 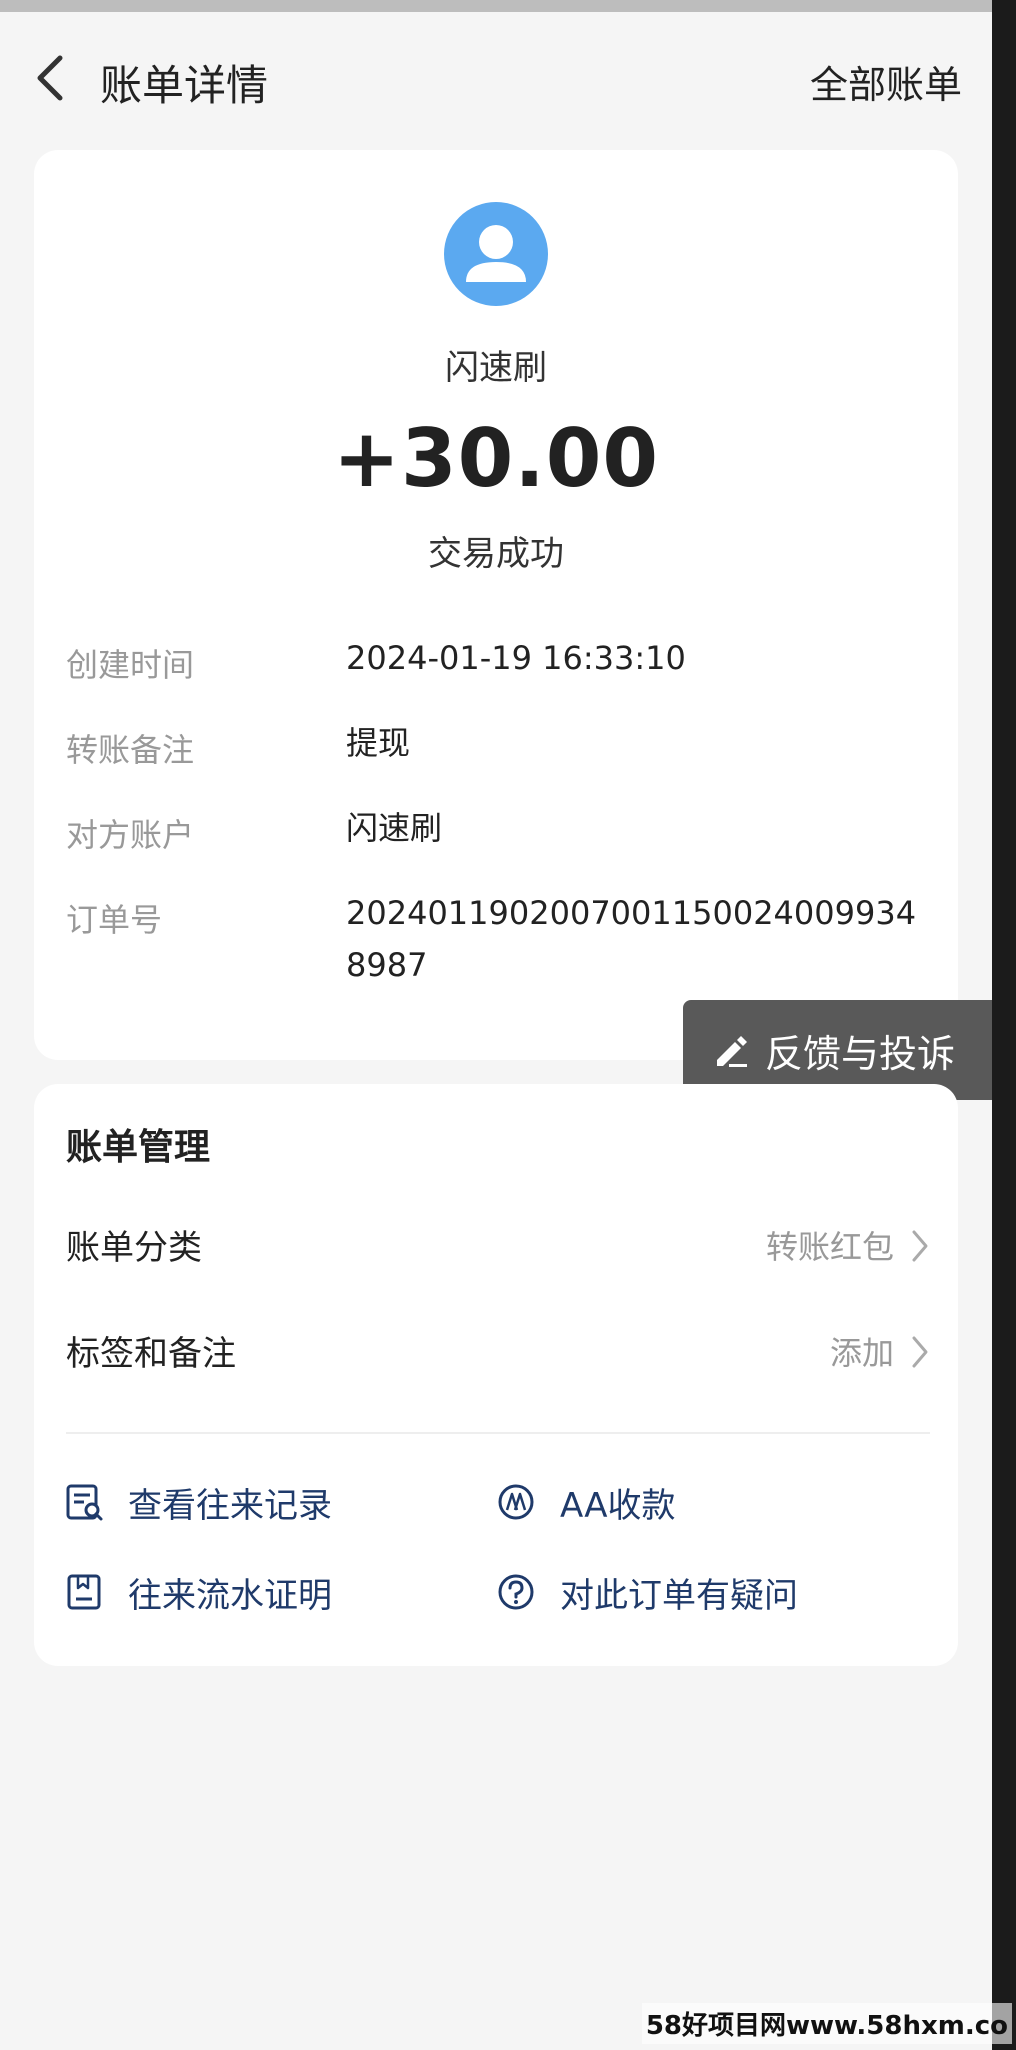 I want to click on edit-icon, so click(x=732, y=1051).